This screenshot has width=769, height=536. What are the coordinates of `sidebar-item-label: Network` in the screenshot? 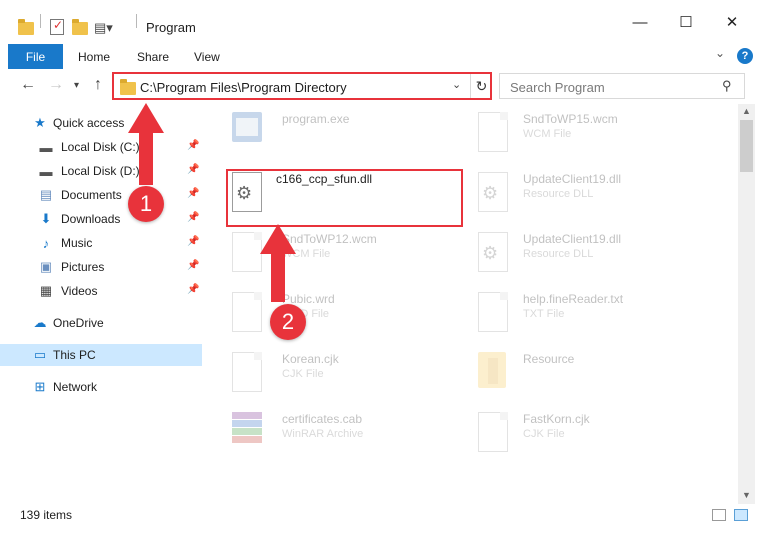 It's located at (75, 387).